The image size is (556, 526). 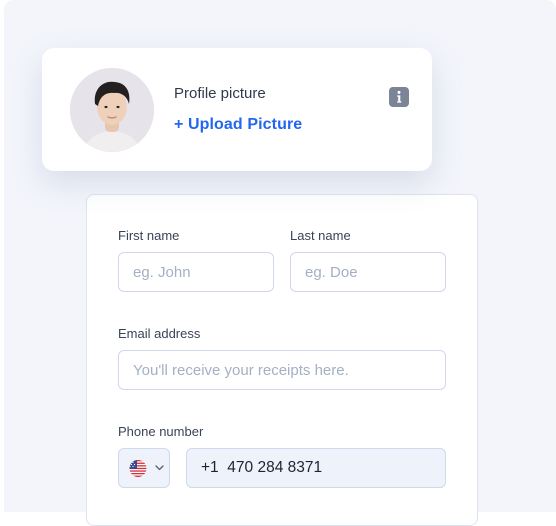 I want to click on profile-picture-label: Profile picture, so click(x=220, y=93).